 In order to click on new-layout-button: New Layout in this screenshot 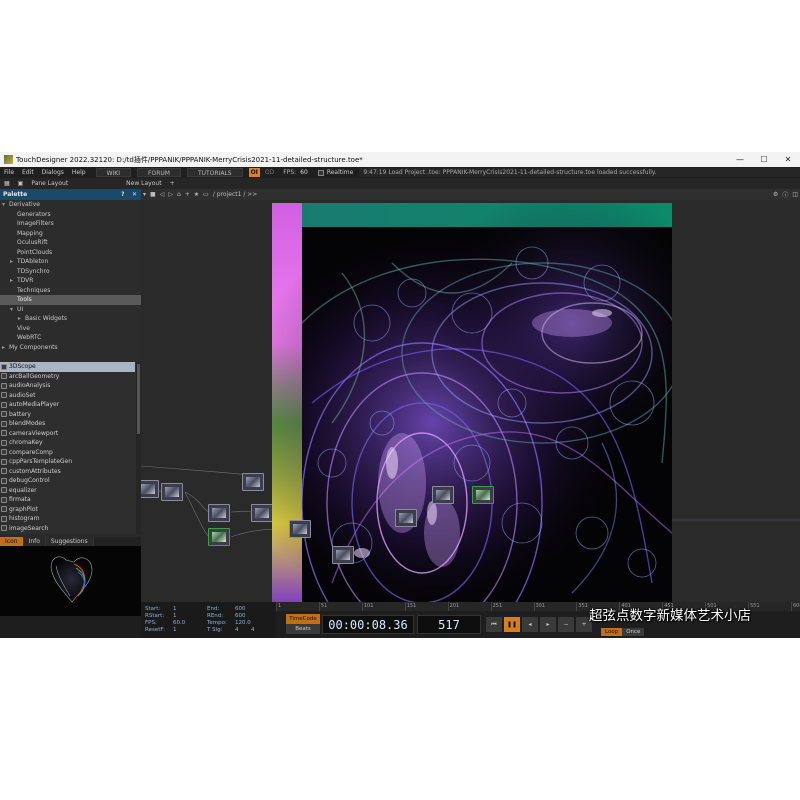, I will do `click(143, 183)`.